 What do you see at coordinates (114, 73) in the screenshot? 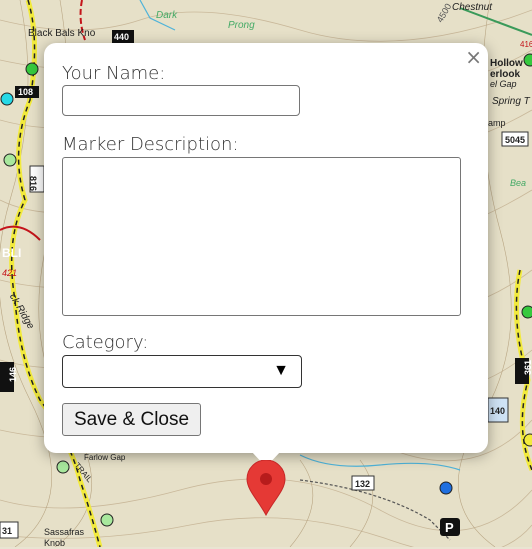
I see `name-label: Your Name:` at bounding box center [114, 73].